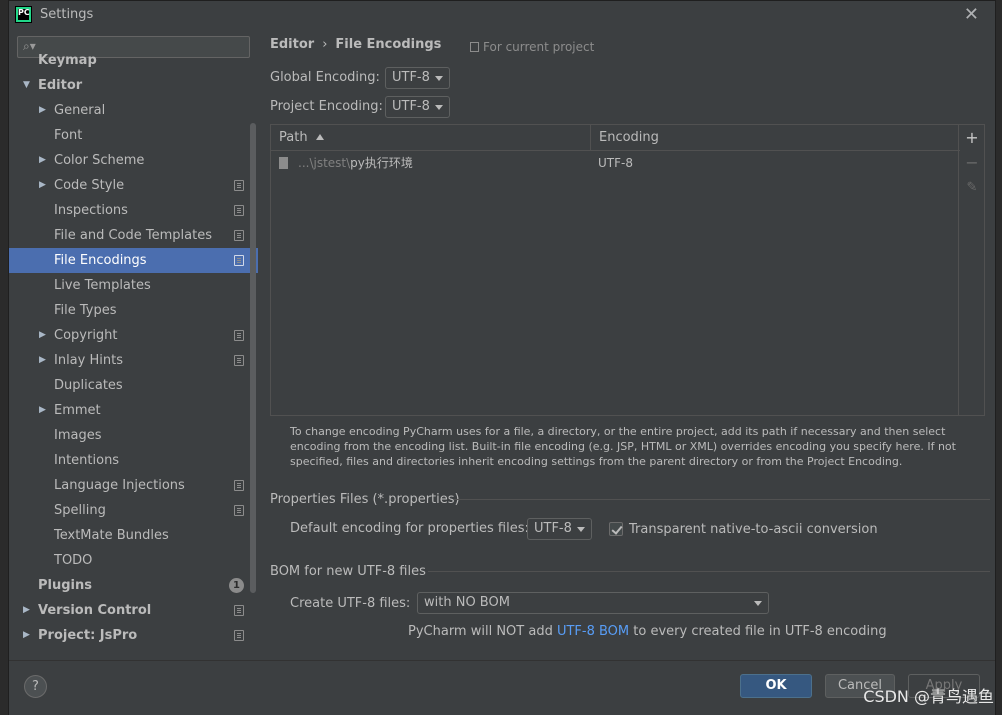  I want to click on column-header-path: Path, so click(431, 138).